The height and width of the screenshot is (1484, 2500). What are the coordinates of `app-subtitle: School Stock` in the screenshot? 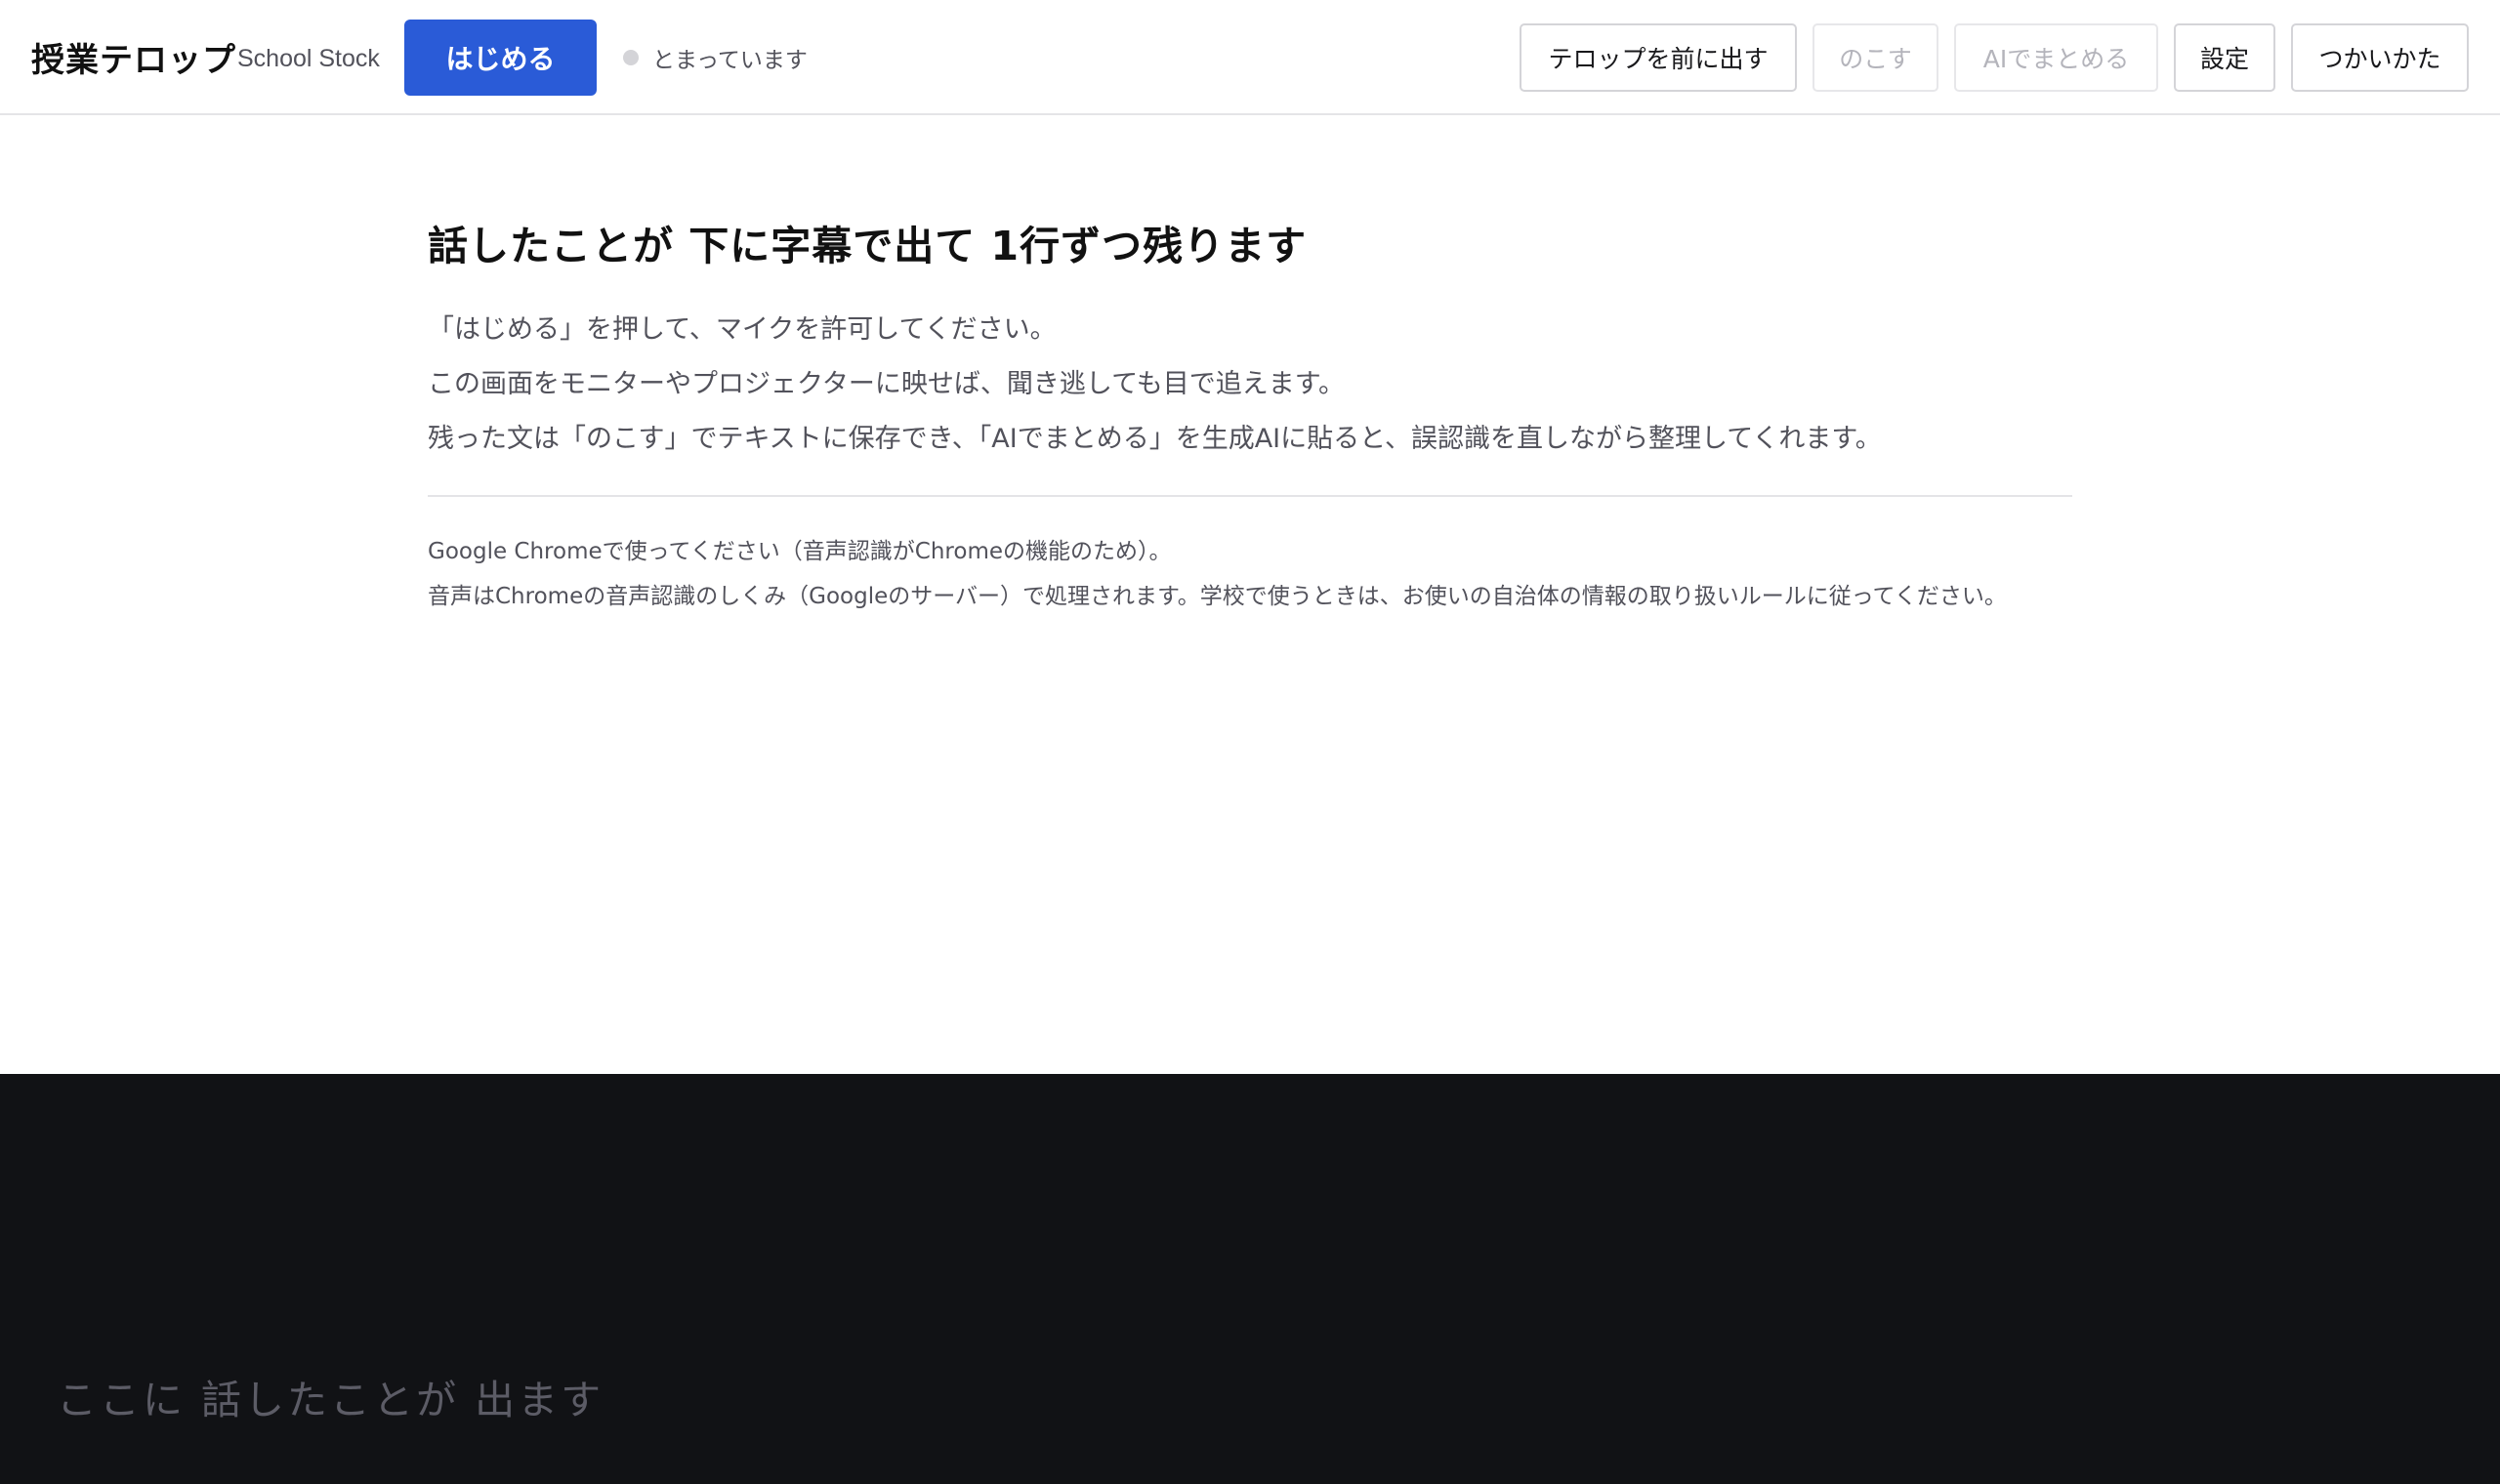 It's located at (308, 59).